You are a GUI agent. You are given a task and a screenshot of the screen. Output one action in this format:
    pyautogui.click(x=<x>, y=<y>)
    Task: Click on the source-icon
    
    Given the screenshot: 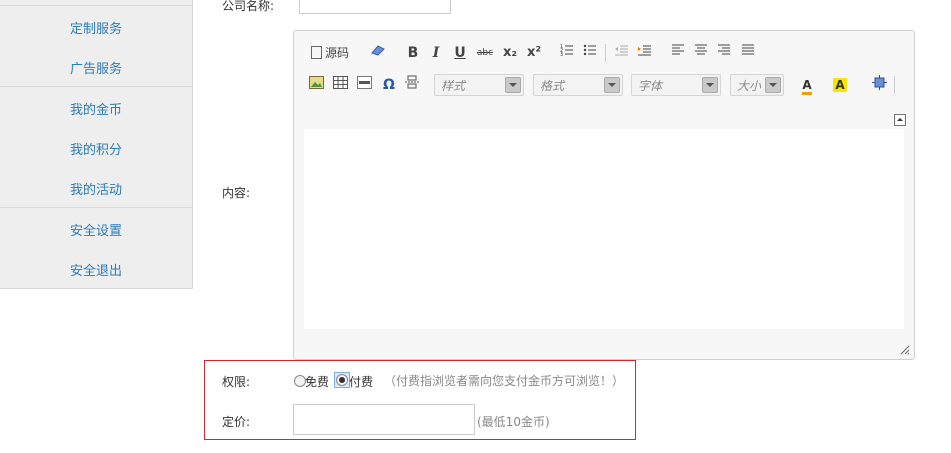 What is the action you would take?
    pyautogui.click(x=316, y=52)
    